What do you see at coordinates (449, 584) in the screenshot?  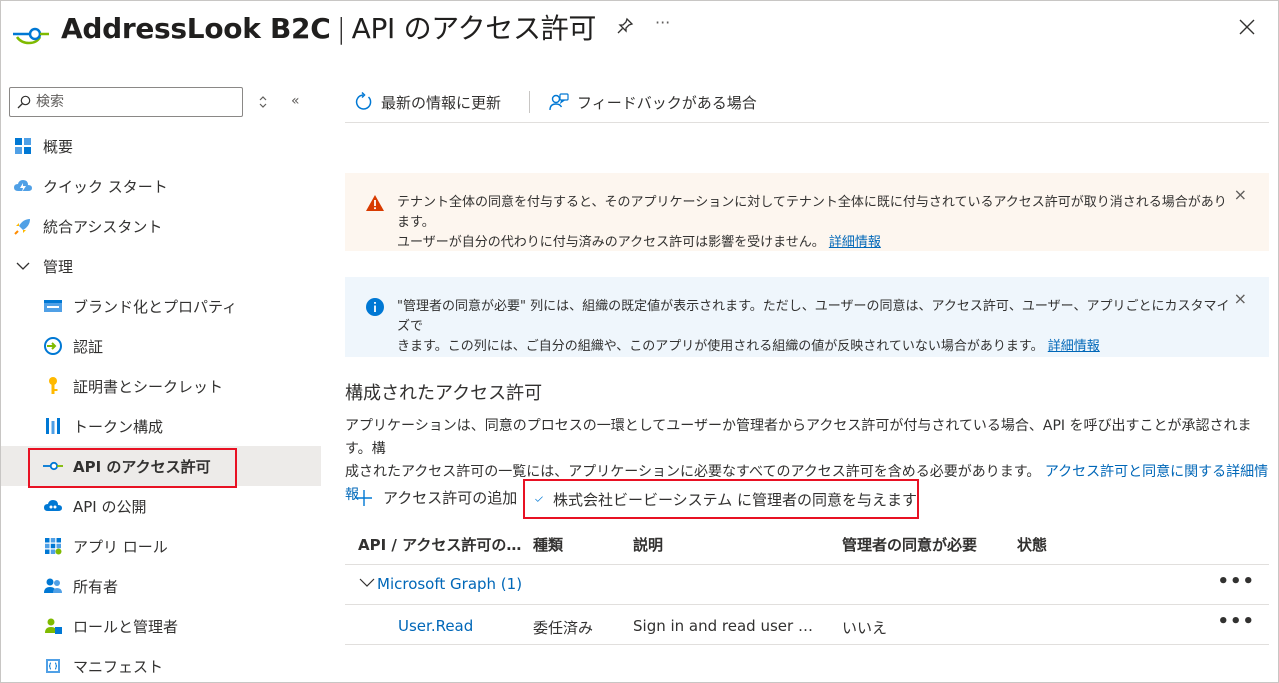 I see `group-label: Microsoft Graph (1)` at bounding box center [449, 584].